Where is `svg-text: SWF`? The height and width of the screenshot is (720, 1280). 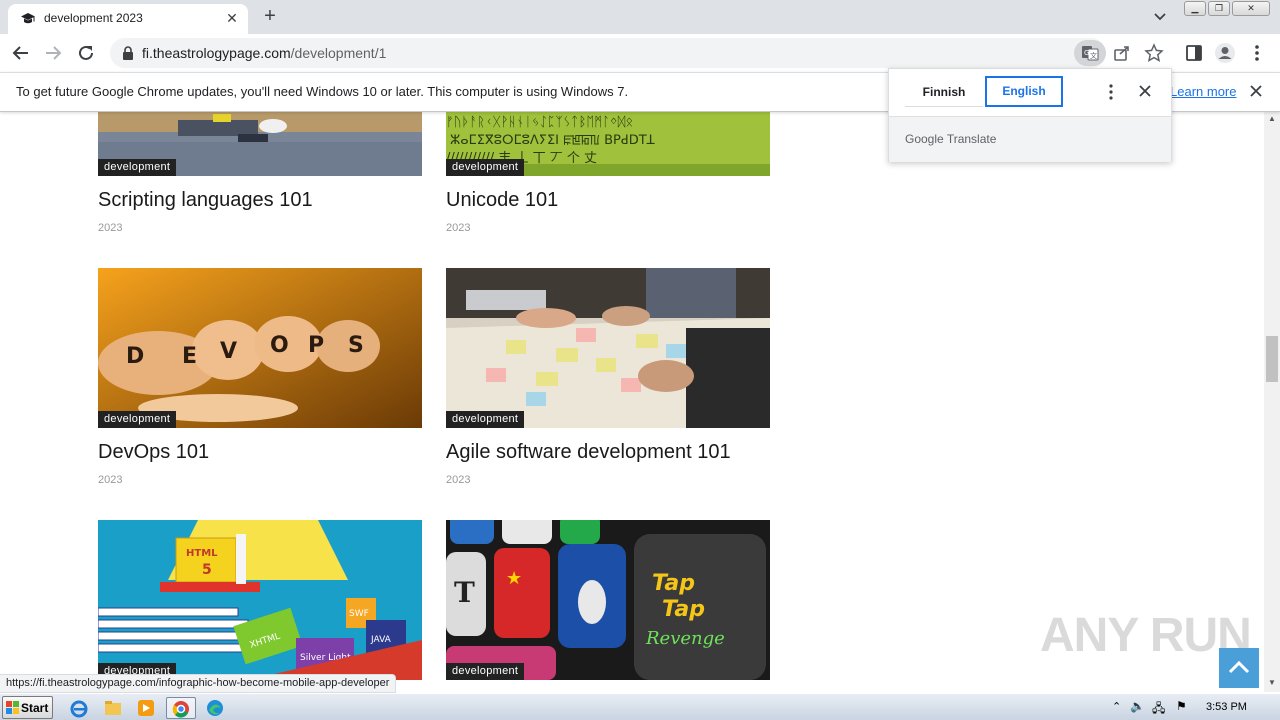
svg-text: SWF is located at coordinates (359, 614).